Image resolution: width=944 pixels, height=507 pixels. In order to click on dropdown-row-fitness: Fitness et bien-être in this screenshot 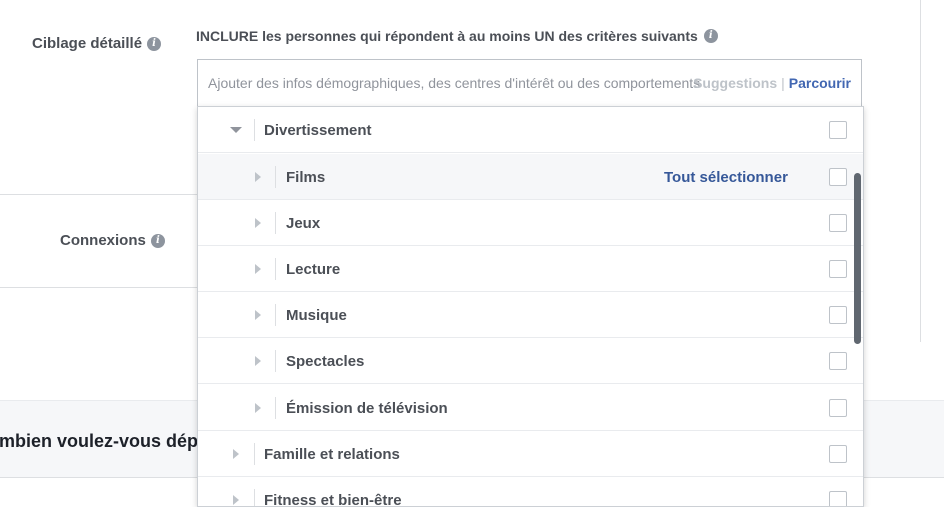, I will do `click(530, 492)`.